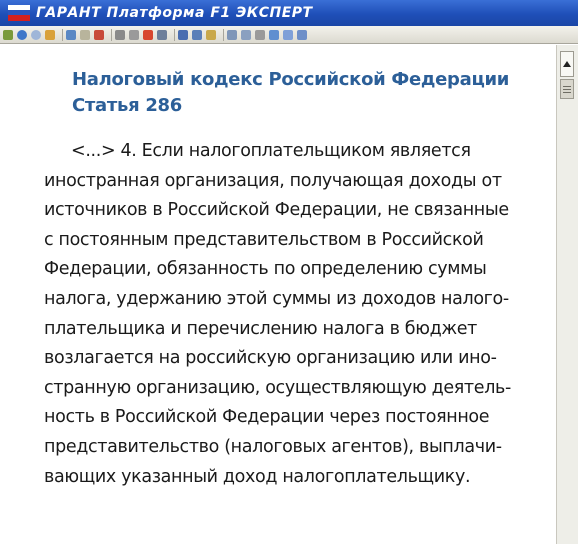  I want to click on save-icon, so click(197, 34).